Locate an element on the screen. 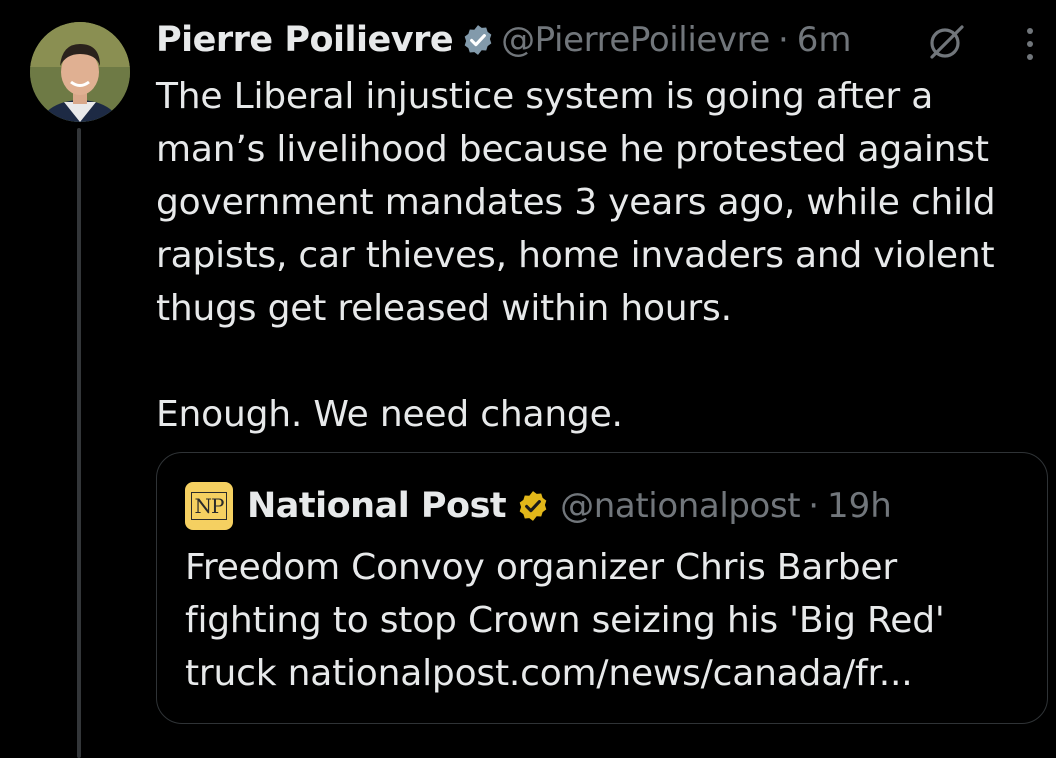 This screenshot has width=1056, height=758. quoted-tweet-timestamp: 19h is located at coordinates (859, 506).